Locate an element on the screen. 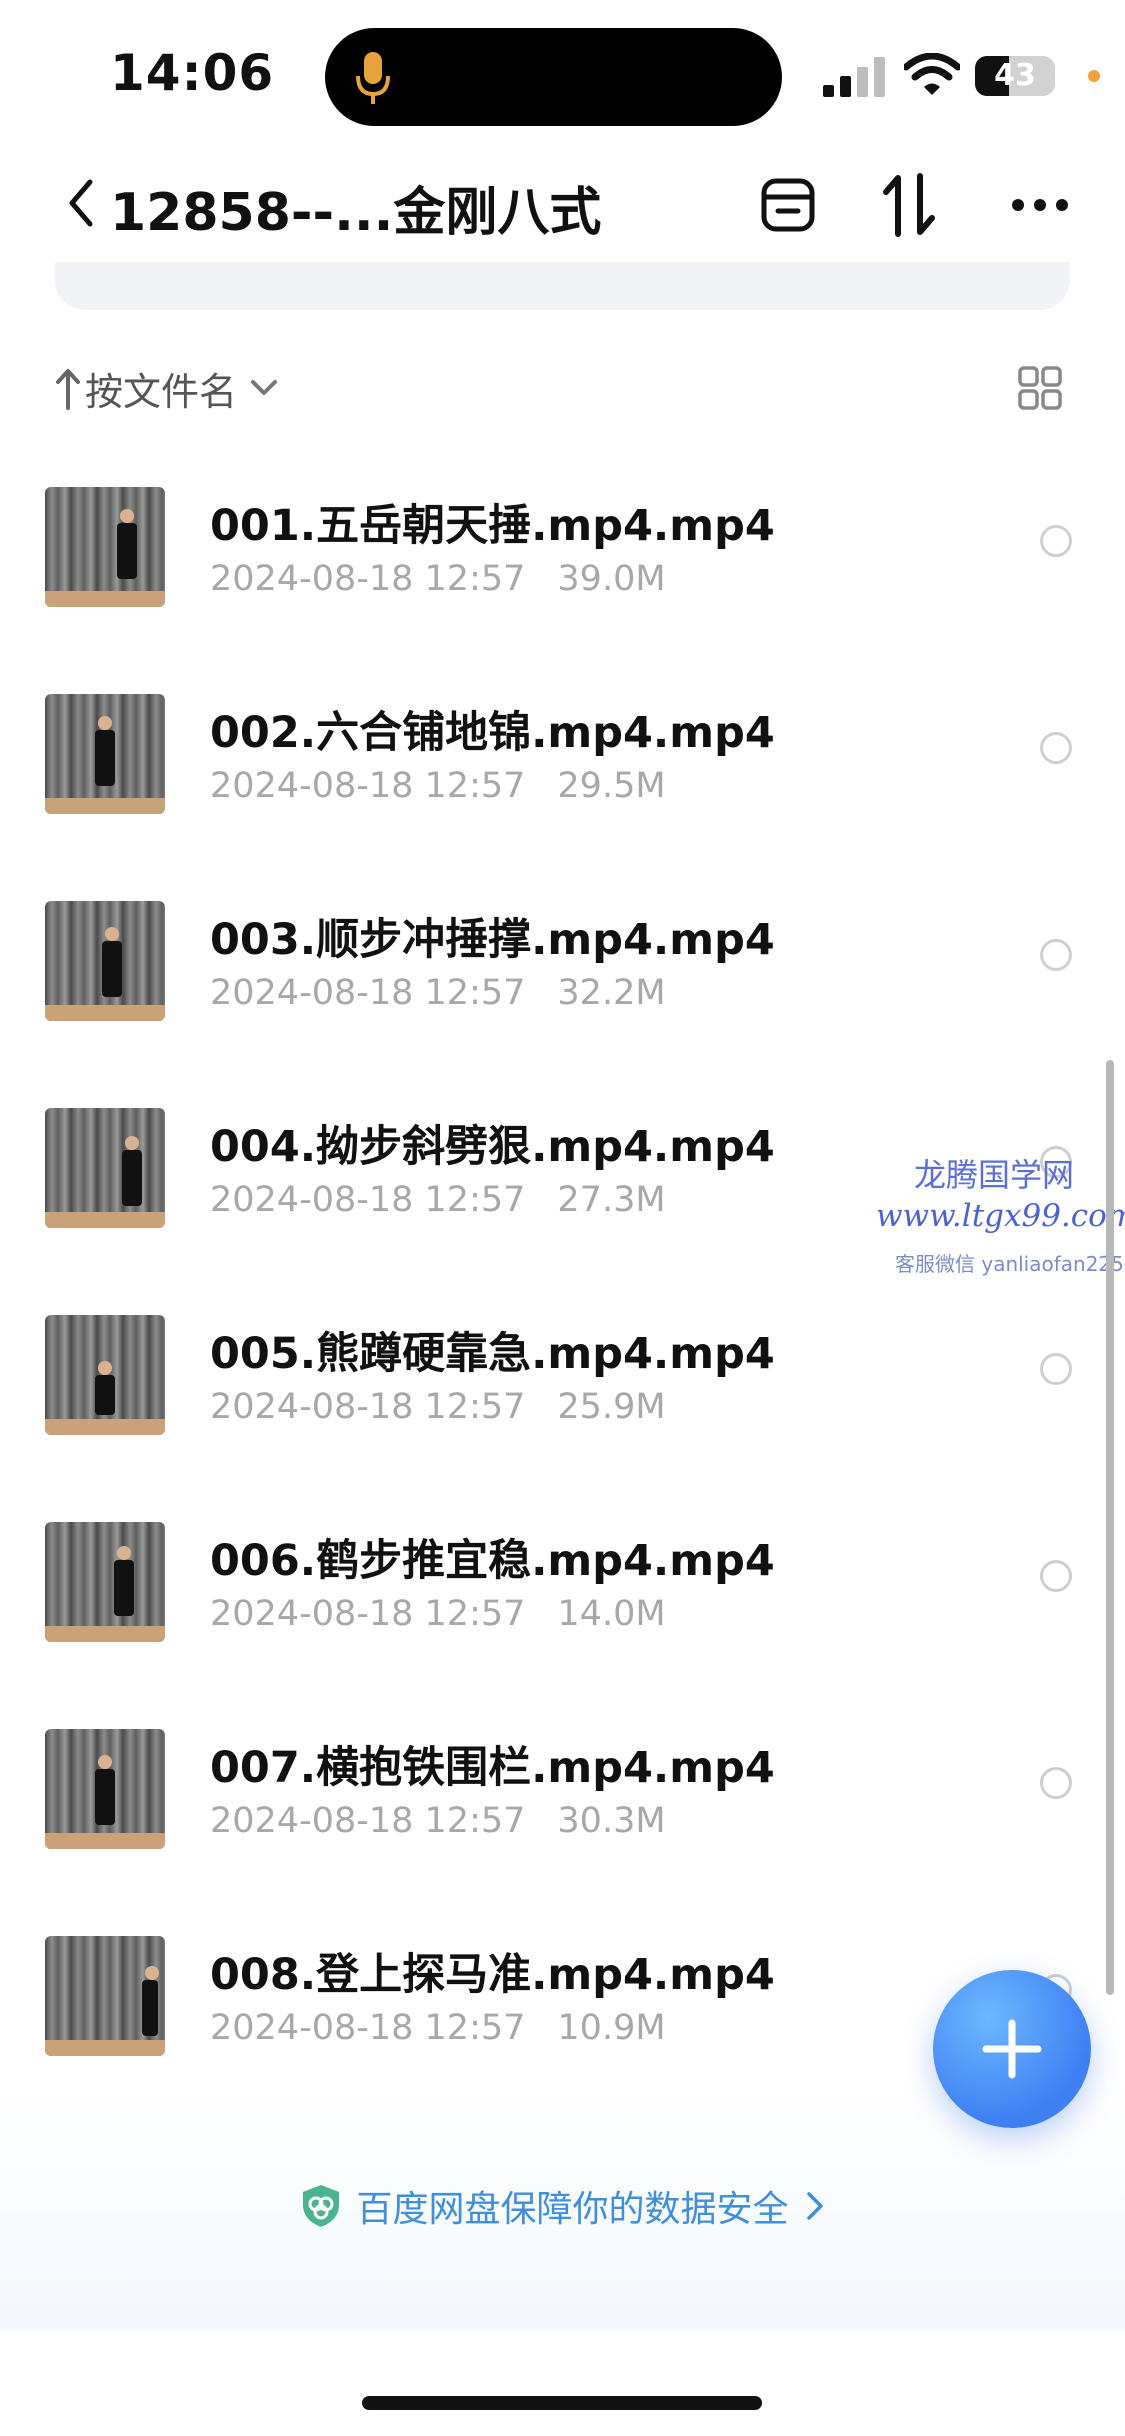 This screenshot has height=2436, width=1125. file-meta: 2024-08-18 12:57 14.0M is located at coordinates (438, 1614).